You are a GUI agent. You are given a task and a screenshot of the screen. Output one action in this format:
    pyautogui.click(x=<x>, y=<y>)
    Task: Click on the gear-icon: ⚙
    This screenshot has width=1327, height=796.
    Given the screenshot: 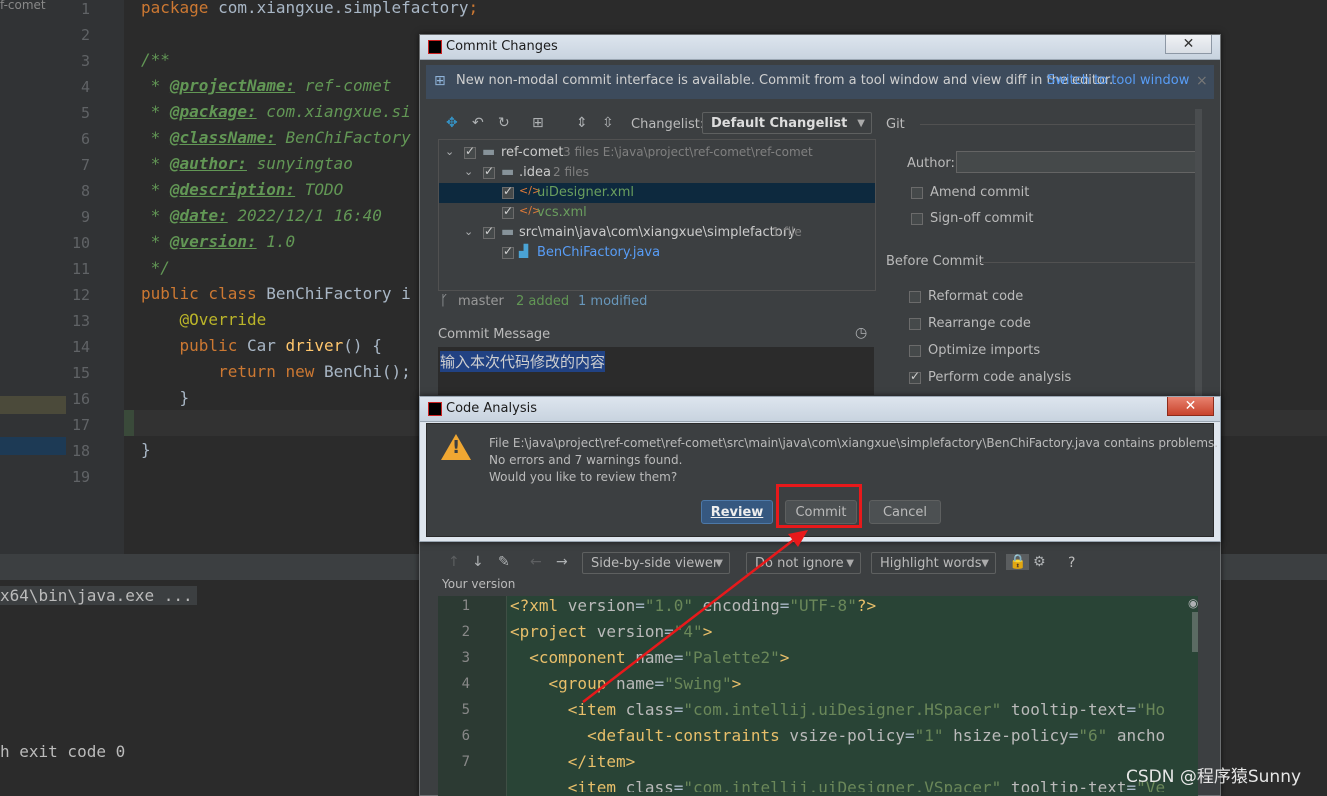 What is the action you would take?
    pyautogui.click(x=1039, y=562)
    